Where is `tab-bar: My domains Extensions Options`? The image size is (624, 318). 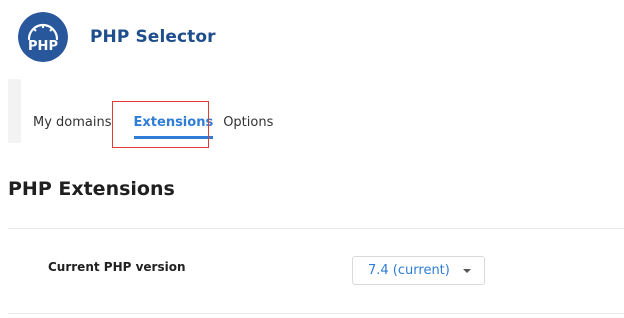 tab-bar: My domains Extensions Options is located at coordinates (153, 124).